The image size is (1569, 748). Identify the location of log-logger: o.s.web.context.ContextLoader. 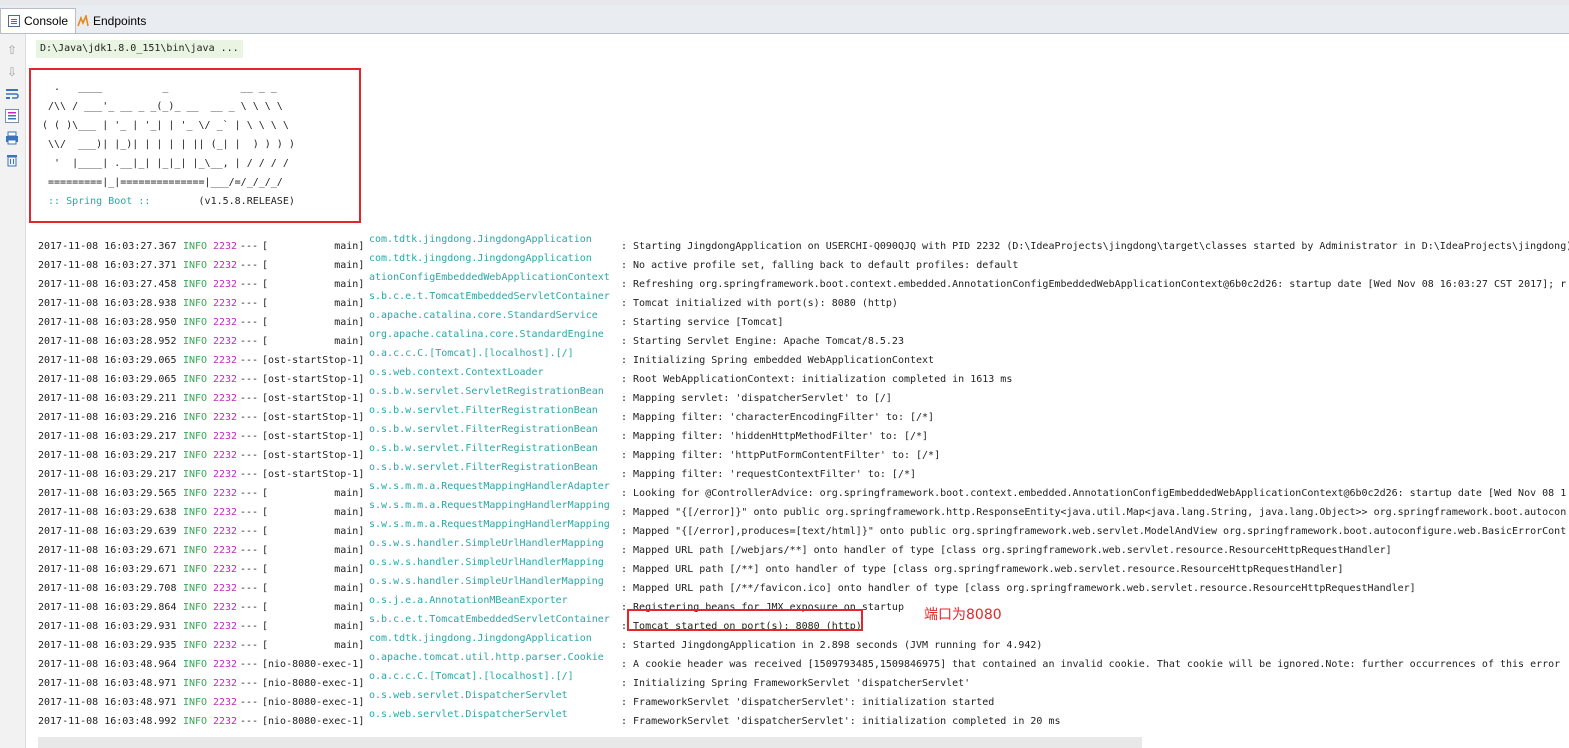
(495, 372).